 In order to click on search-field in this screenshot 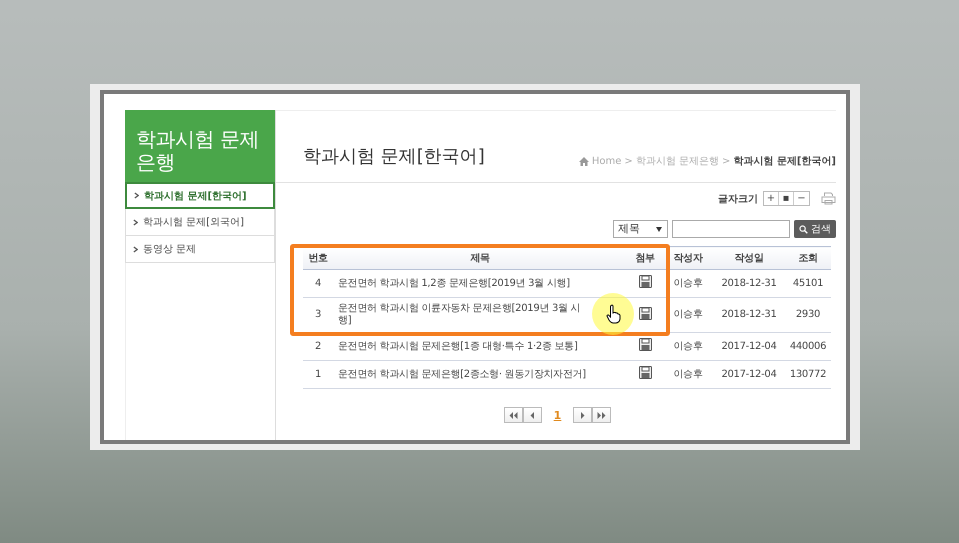, I will do `click(731, 229)`.